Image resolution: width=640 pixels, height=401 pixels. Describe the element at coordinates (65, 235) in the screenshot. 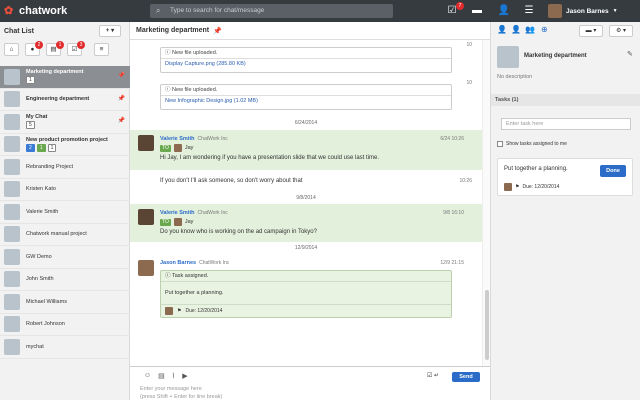

I see `room-item: Chatwork manual project` at that location.